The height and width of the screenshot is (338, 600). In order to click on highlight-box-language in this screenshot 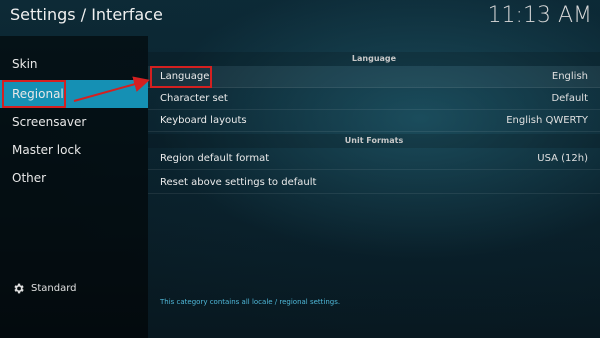, I will do `click(181, 77)`.